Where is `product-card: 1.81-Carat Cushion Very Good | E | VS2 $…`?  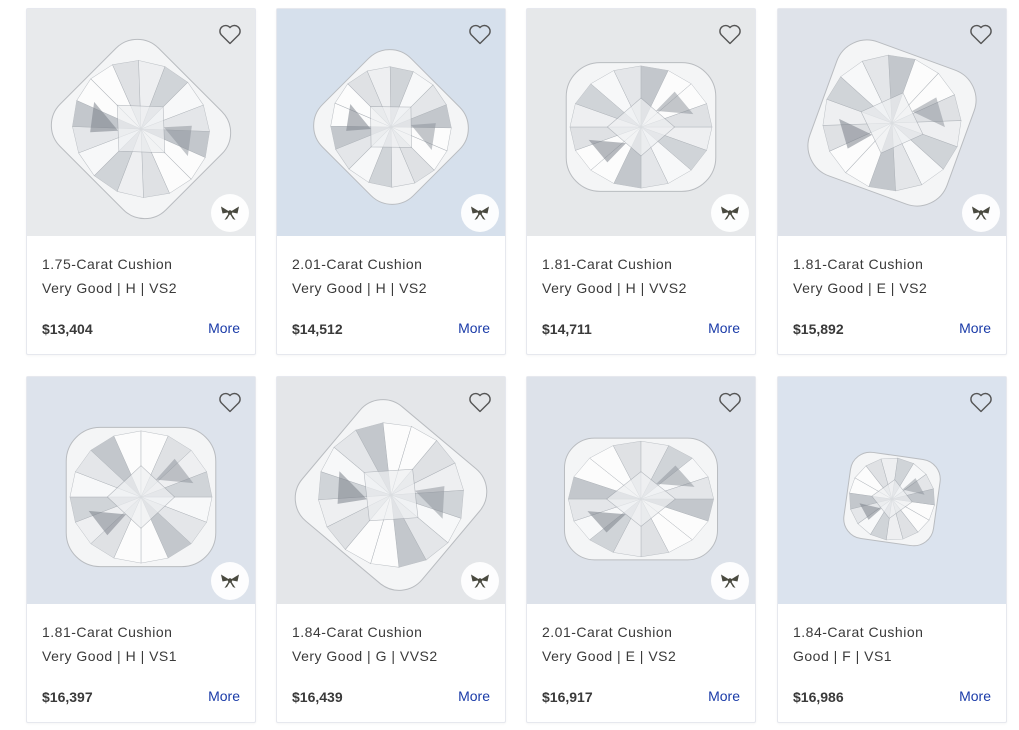 product-card: 1.81-Carat Cushion Very Good | E | VS2 $… is located at coordinates (892, 181).